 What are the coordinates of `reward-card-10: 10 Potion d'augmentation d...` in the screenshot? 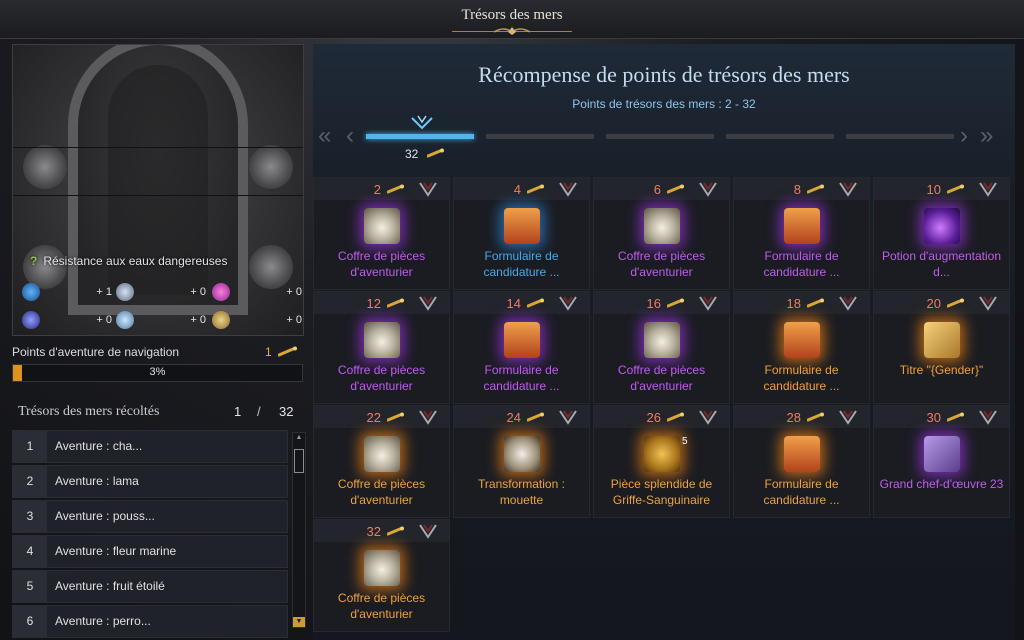 It's located at (941, 233).